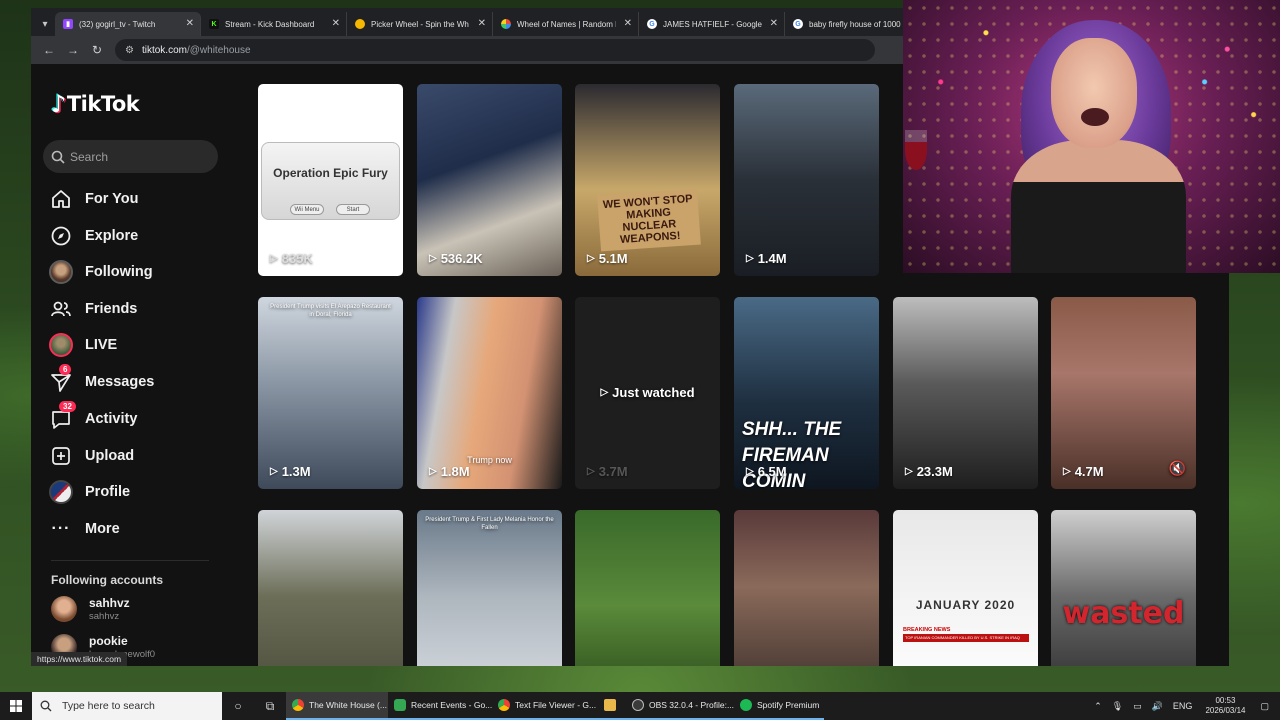  I want to click on link-status-url: https://www.tiktok.com, so click(79, 659).